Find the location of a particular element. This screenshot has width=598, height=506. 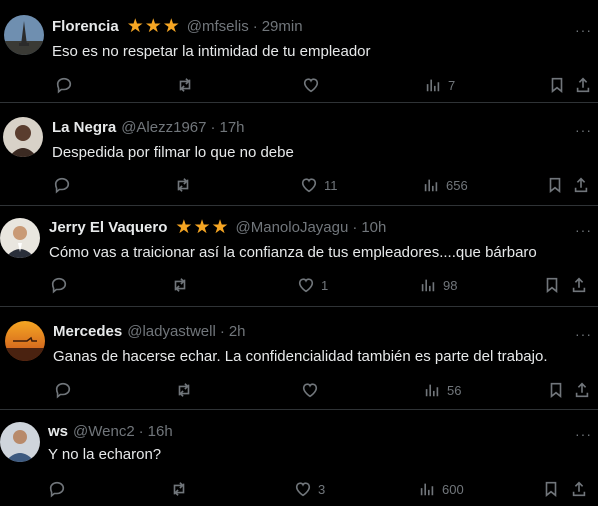

timestamp: 17h is located at coordinates (231, 128).